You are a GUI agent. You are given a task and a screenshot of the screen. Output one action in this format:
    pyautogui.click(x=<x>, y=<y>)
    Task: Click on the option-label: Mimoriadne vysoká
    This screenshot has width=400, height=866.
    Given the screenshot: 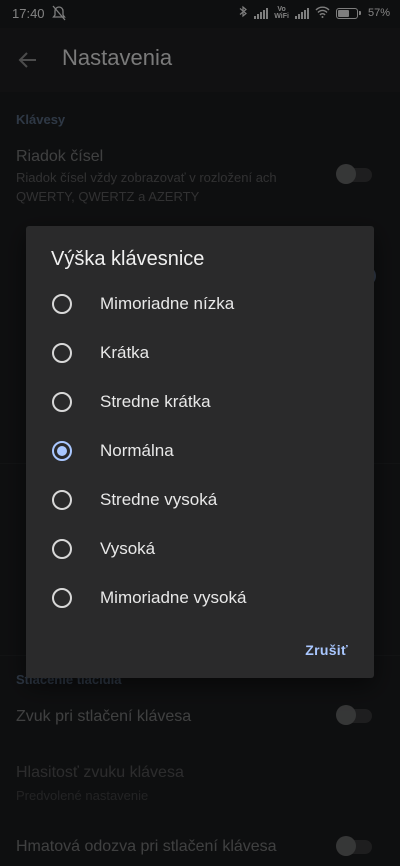 What is the action you would take?
    pyautogui.click(x=173, y=597)
    